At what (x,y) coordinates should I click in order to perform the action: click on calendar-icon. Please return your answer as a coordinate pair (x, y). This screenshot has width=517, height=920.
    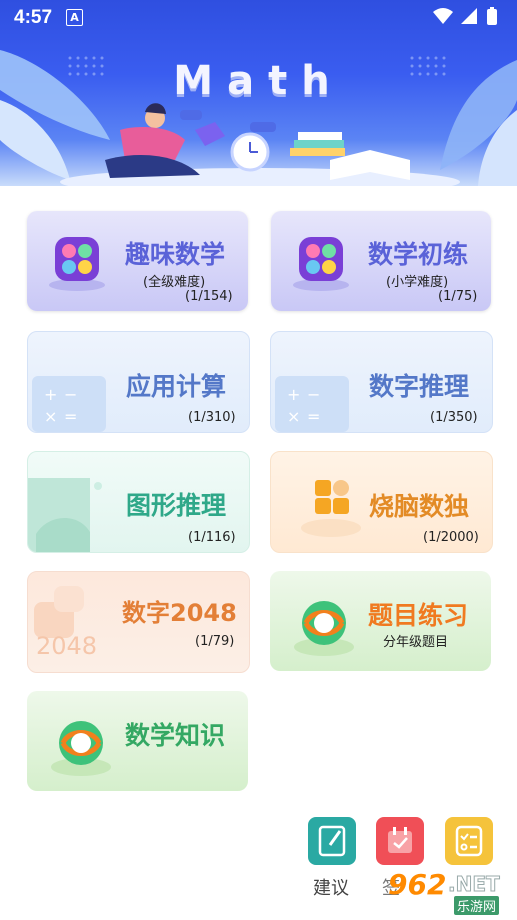
    Looking at the image, I should click on (400, 840).